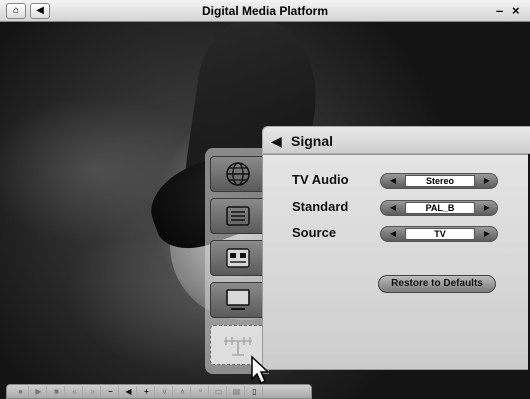 The width and height of the screenshot is (530, 399). What do you see at coordinates (516, 10) in the screenshot?
I see `close-button: ×` at bounding box center [516, 10].